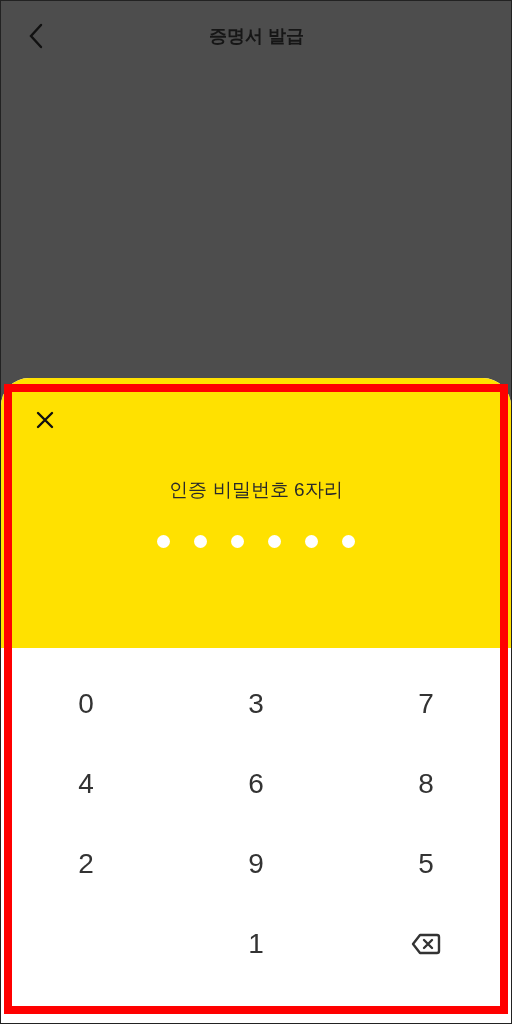 The image size is (512, 1024). I want to click on keypad-key: 2, so click(86, 864).